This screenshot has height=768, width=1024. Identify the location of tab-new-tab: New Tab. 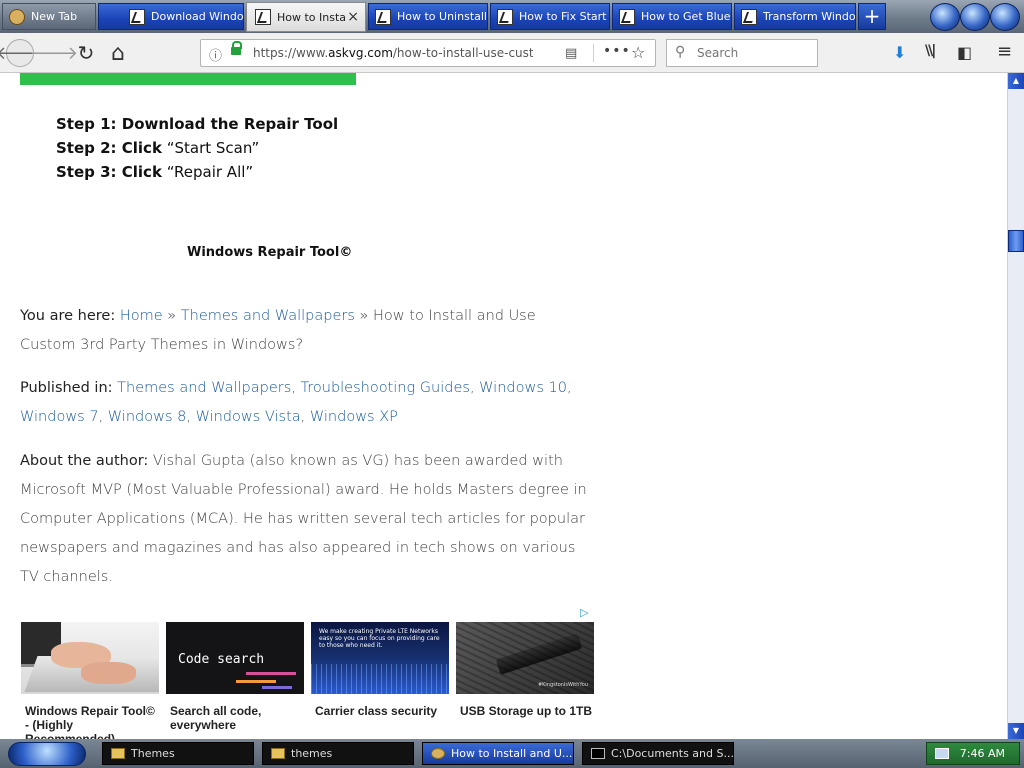
(49, 16).